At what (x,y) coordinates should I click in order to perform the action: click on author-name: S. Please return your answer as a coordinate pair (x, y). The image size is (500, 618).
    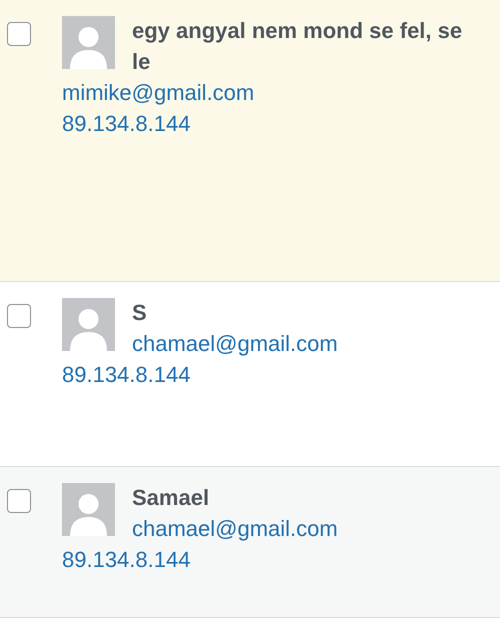
    Looking at the image, I should click on (140, 313).